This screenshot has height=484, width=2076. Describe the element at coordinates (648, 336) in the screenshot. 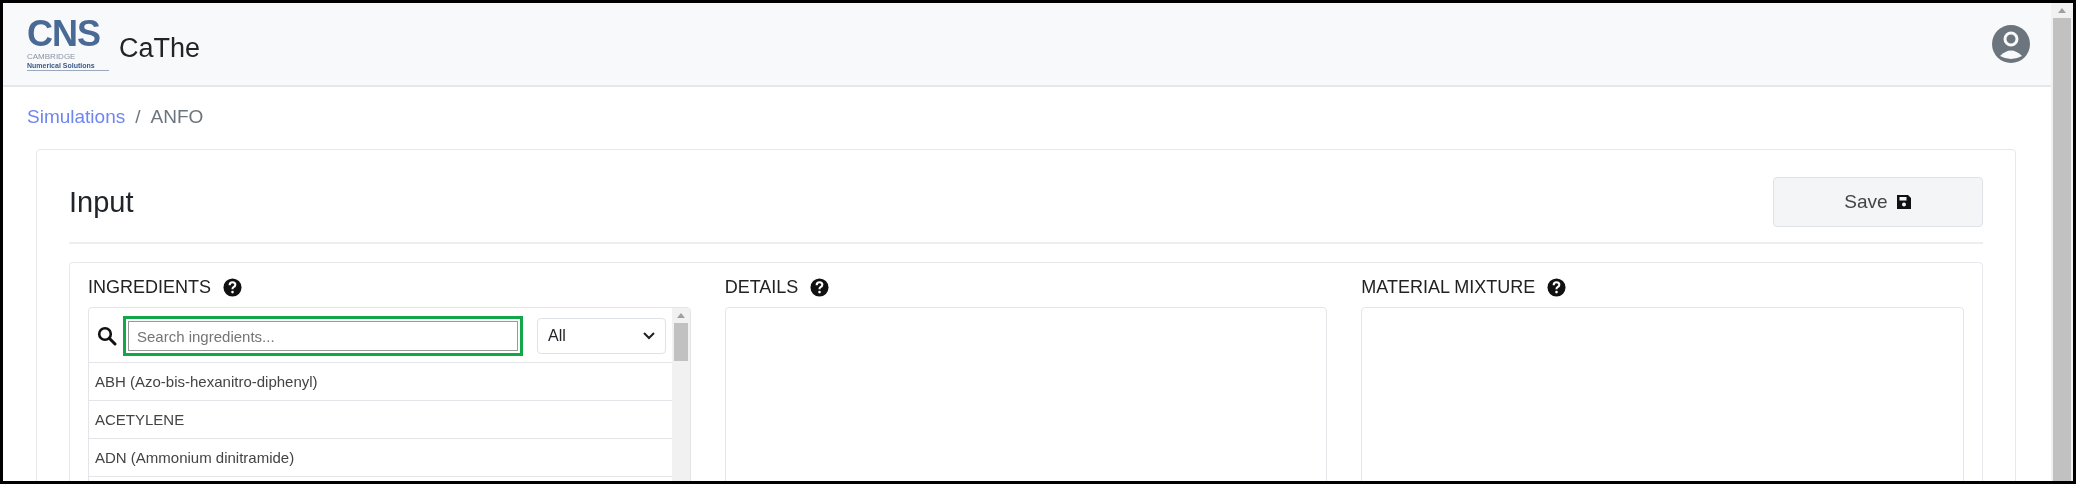

I see `chevron-down-icon` at that location.